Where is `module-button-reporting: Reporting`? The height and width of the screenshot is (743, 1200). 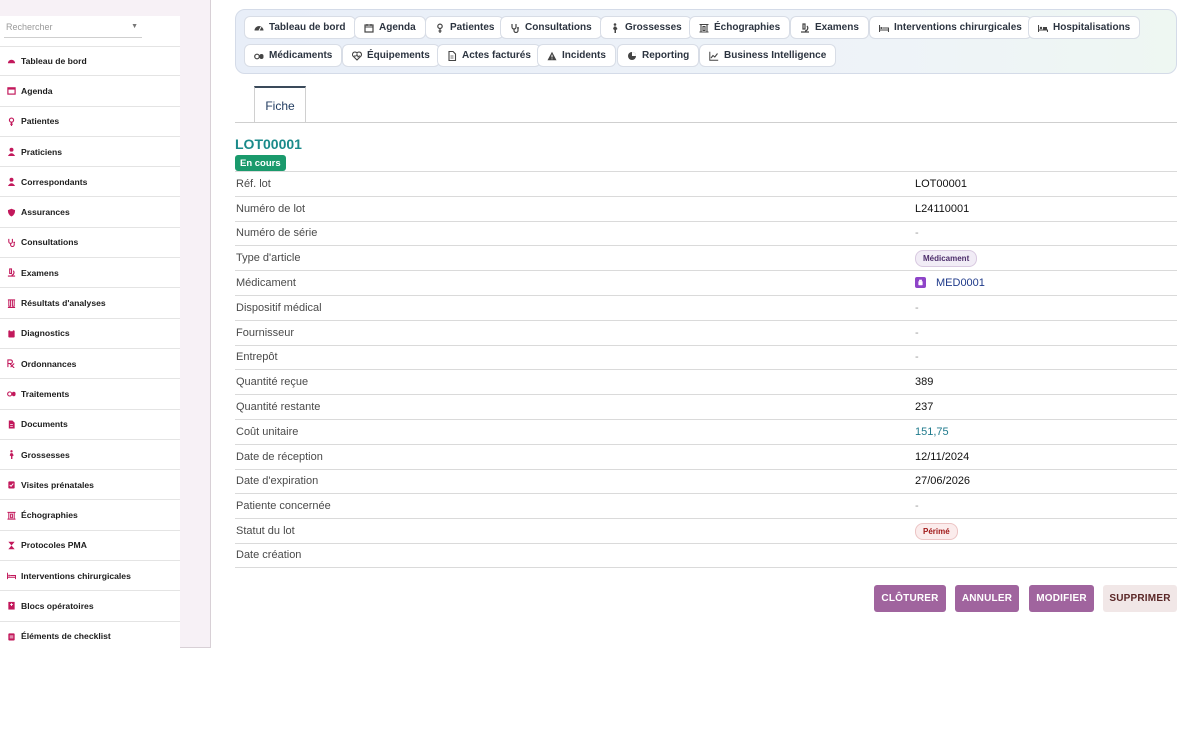 module-button-reporting: Reporting is located at coordinates (658, 55).